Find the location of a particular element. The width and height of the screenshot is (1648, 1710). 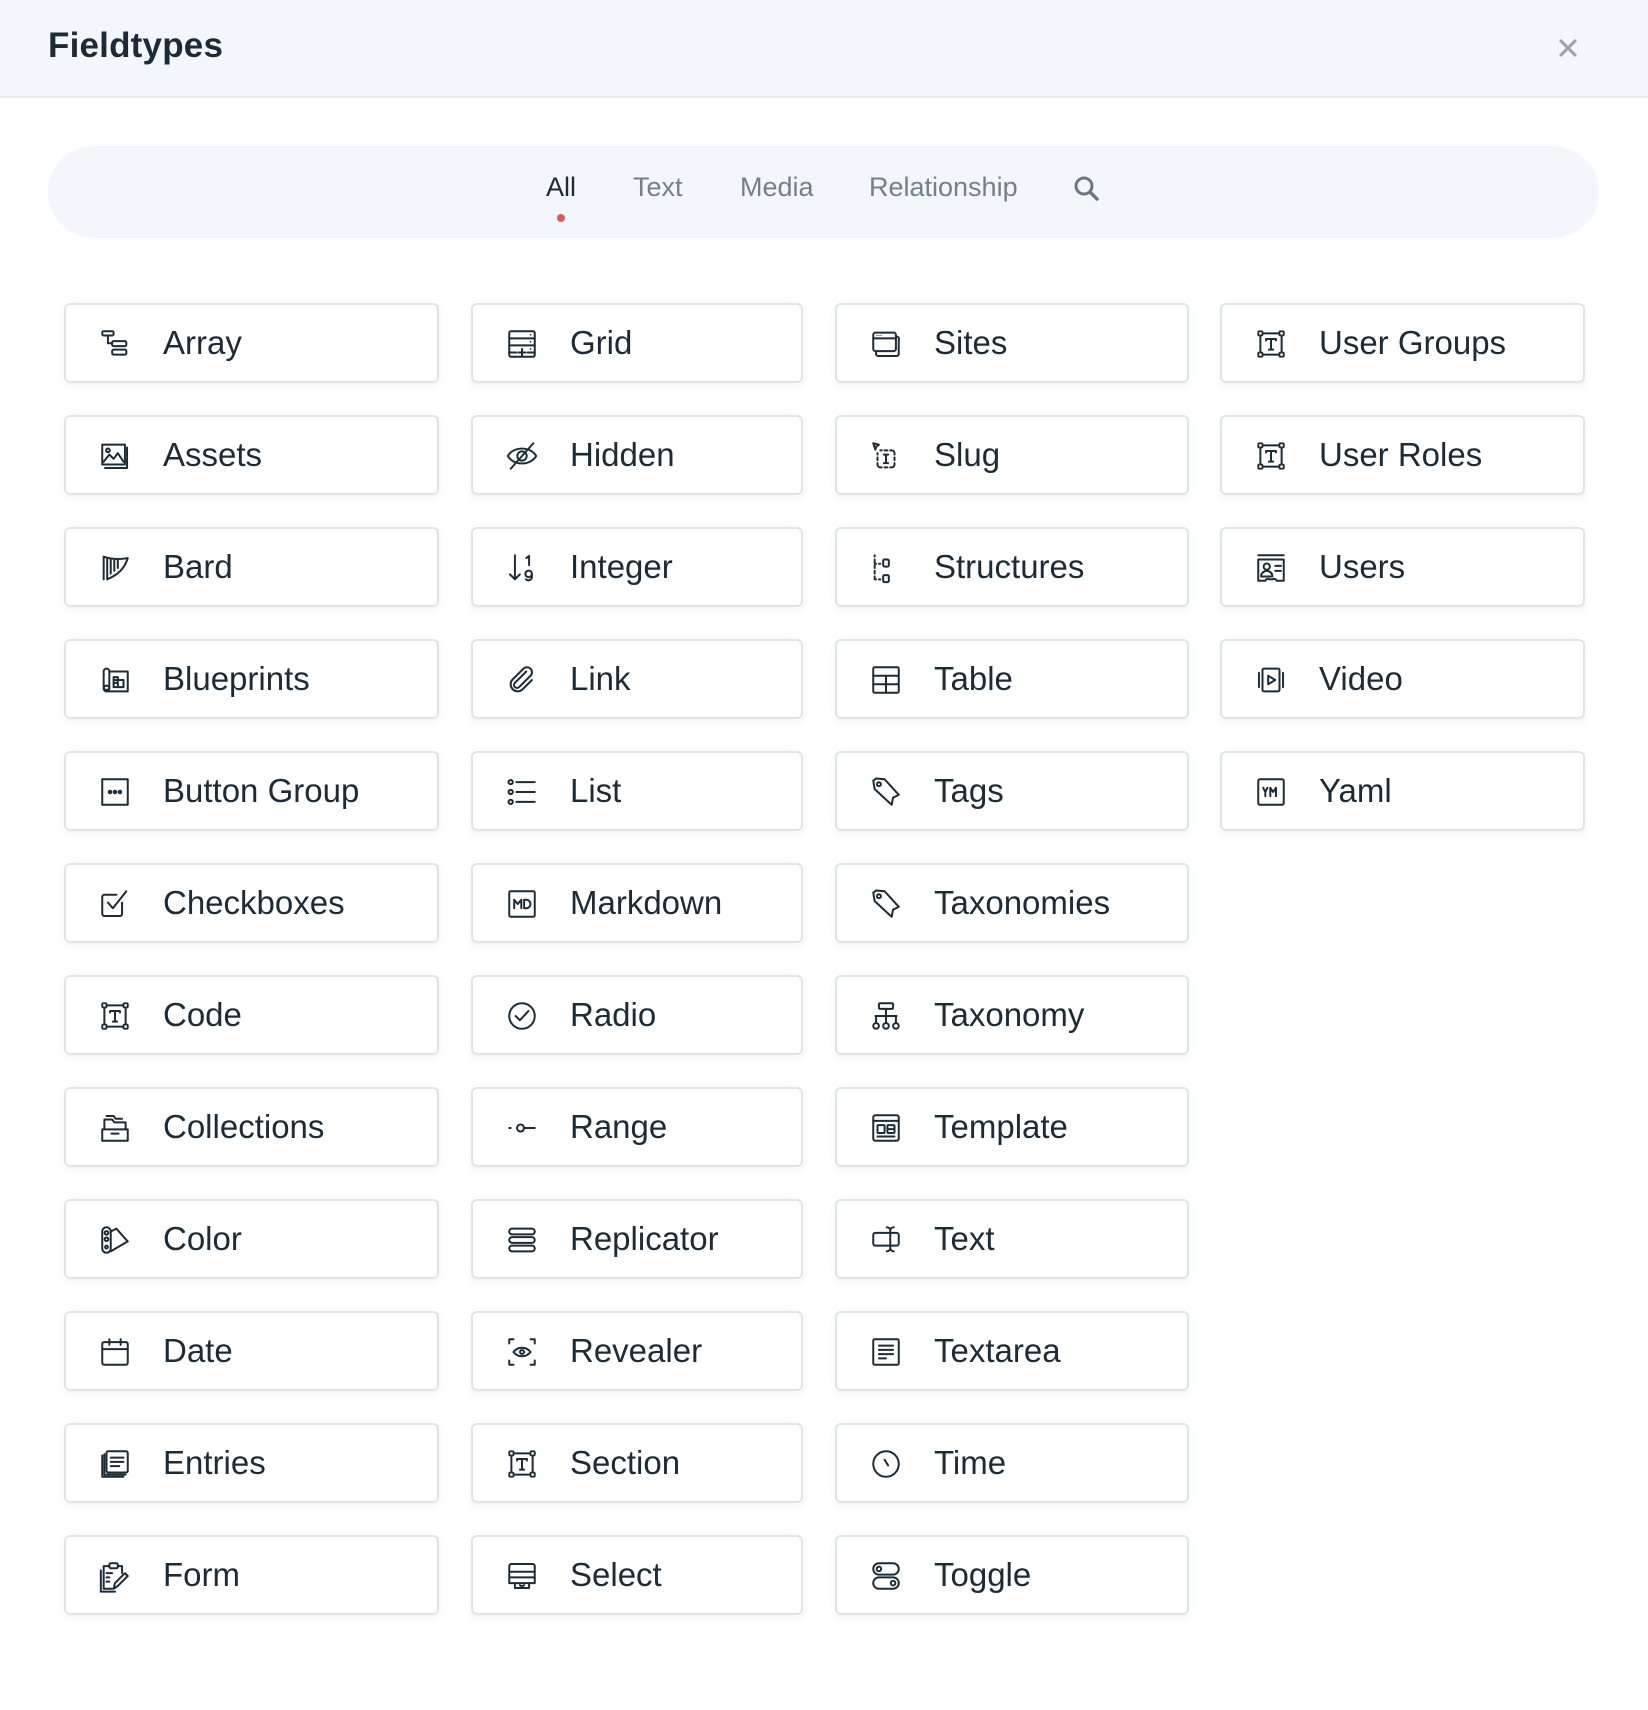

list-icon is located at coordinates (522, 792).